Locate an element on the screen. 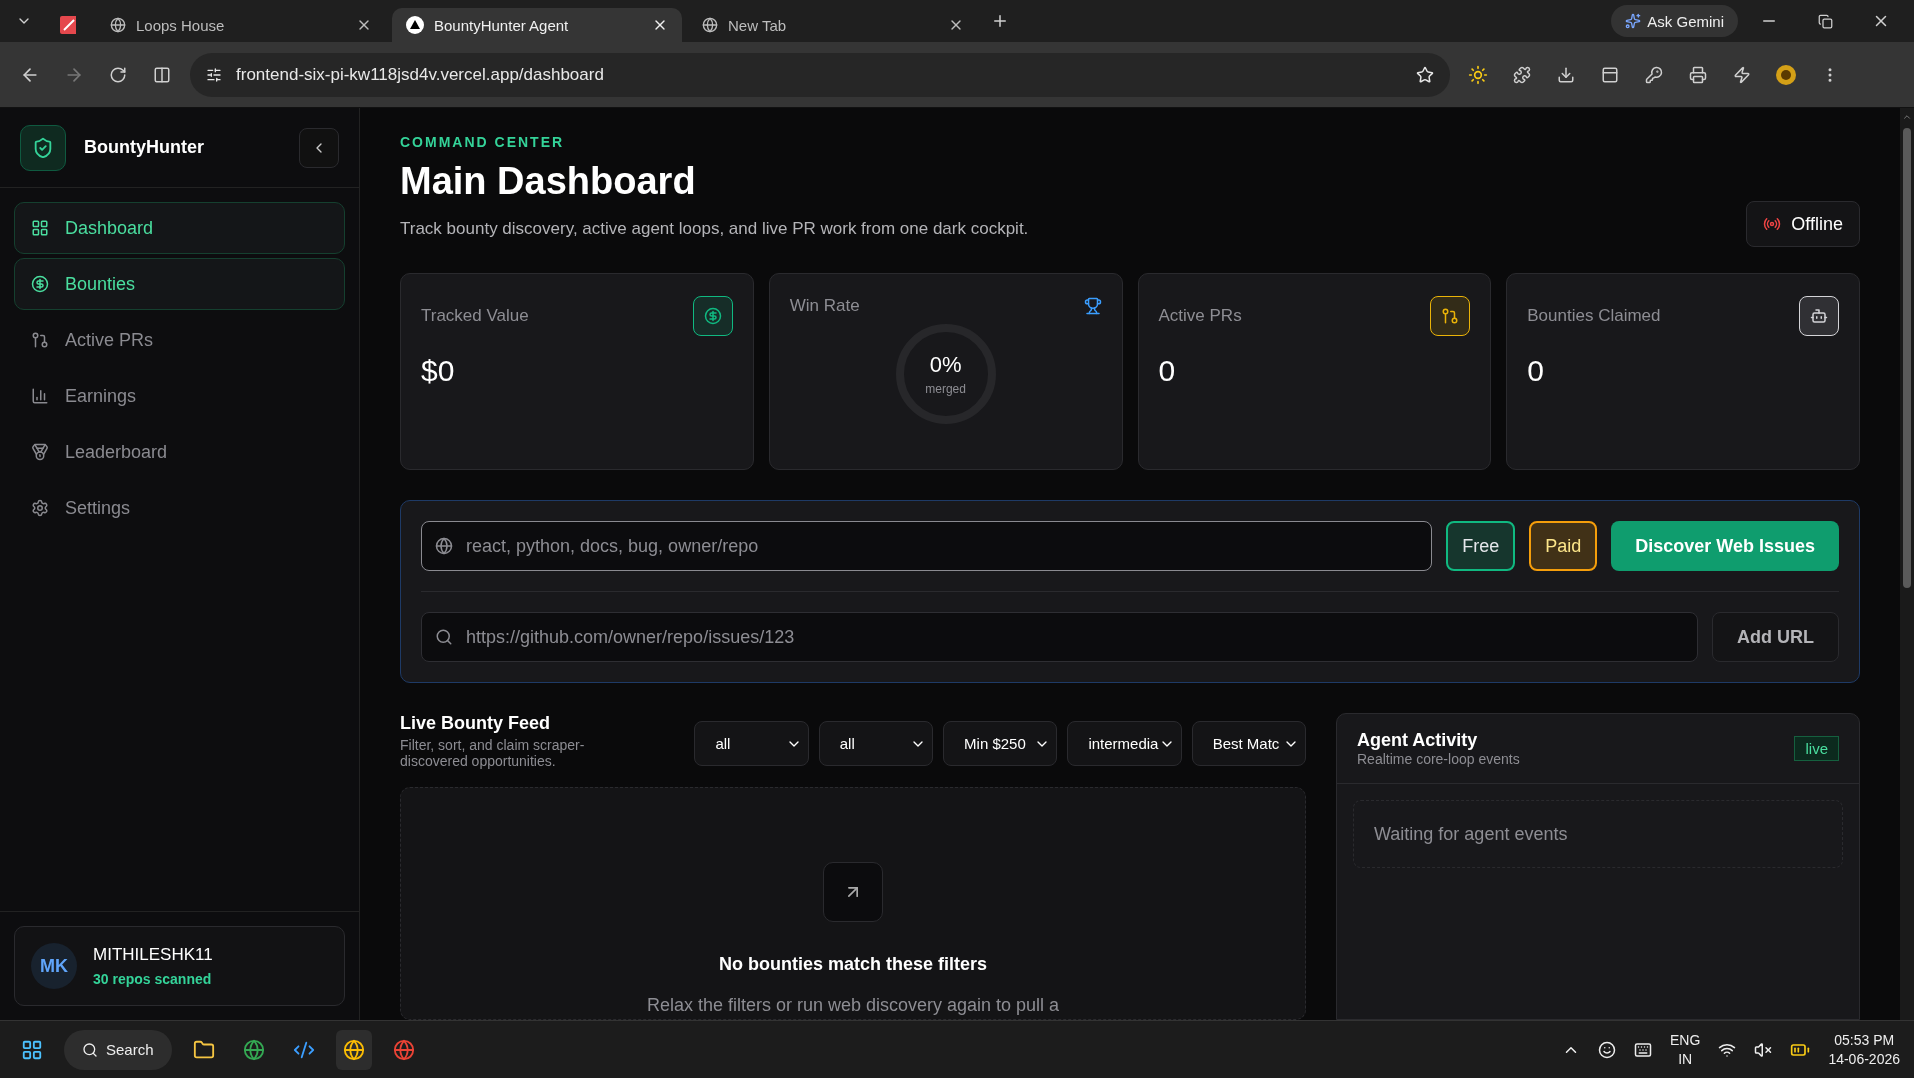 This screenshot has width=1914, height=1078. restore-icon is located at coordinates (1825, 21).